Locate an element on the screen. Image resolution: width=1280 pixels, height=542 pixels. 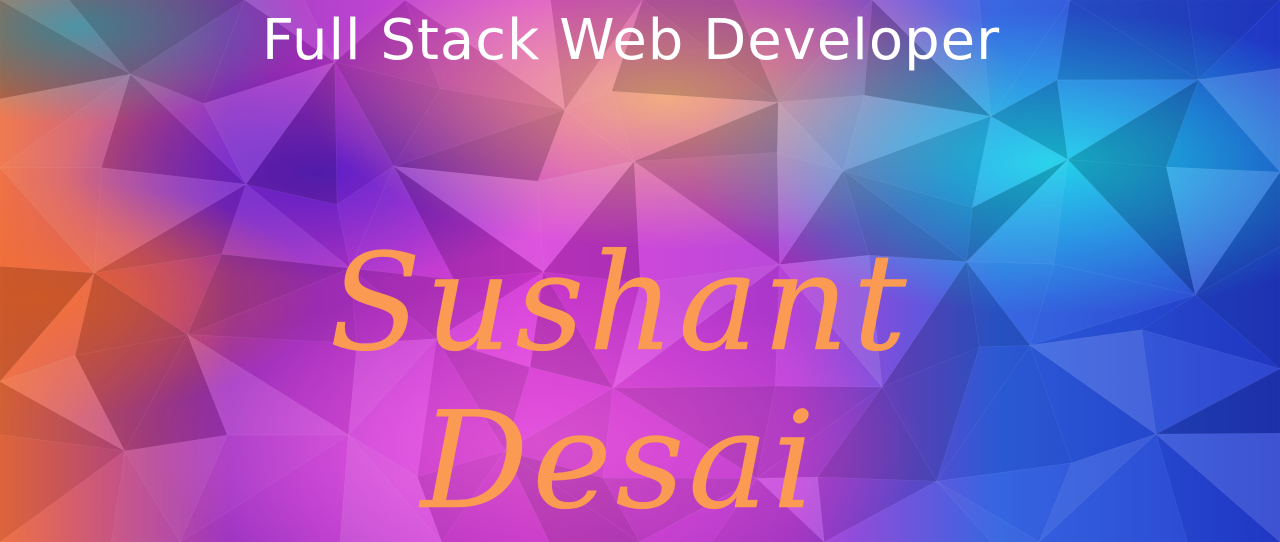
name-last: Desai is located at coordinates (620, 461).